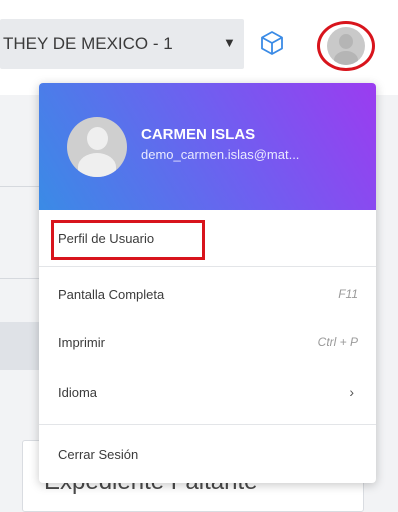 The width and height of the screenshot is (398, 512). I want to click on user-avatar-icon, so click(97, 147).